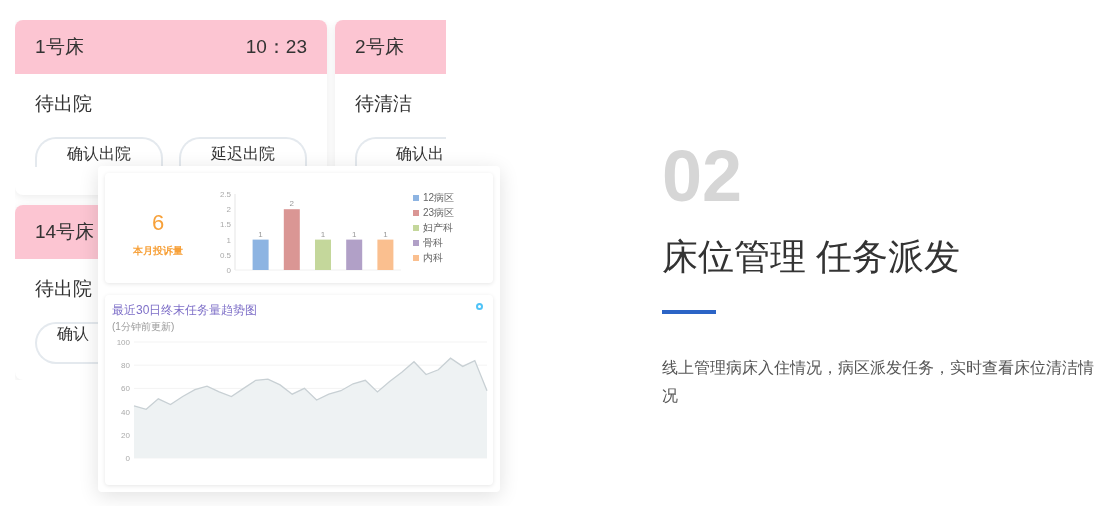 The image size is (1104, 506). I want to click on legend-label: 12病区, so click(439, 198).